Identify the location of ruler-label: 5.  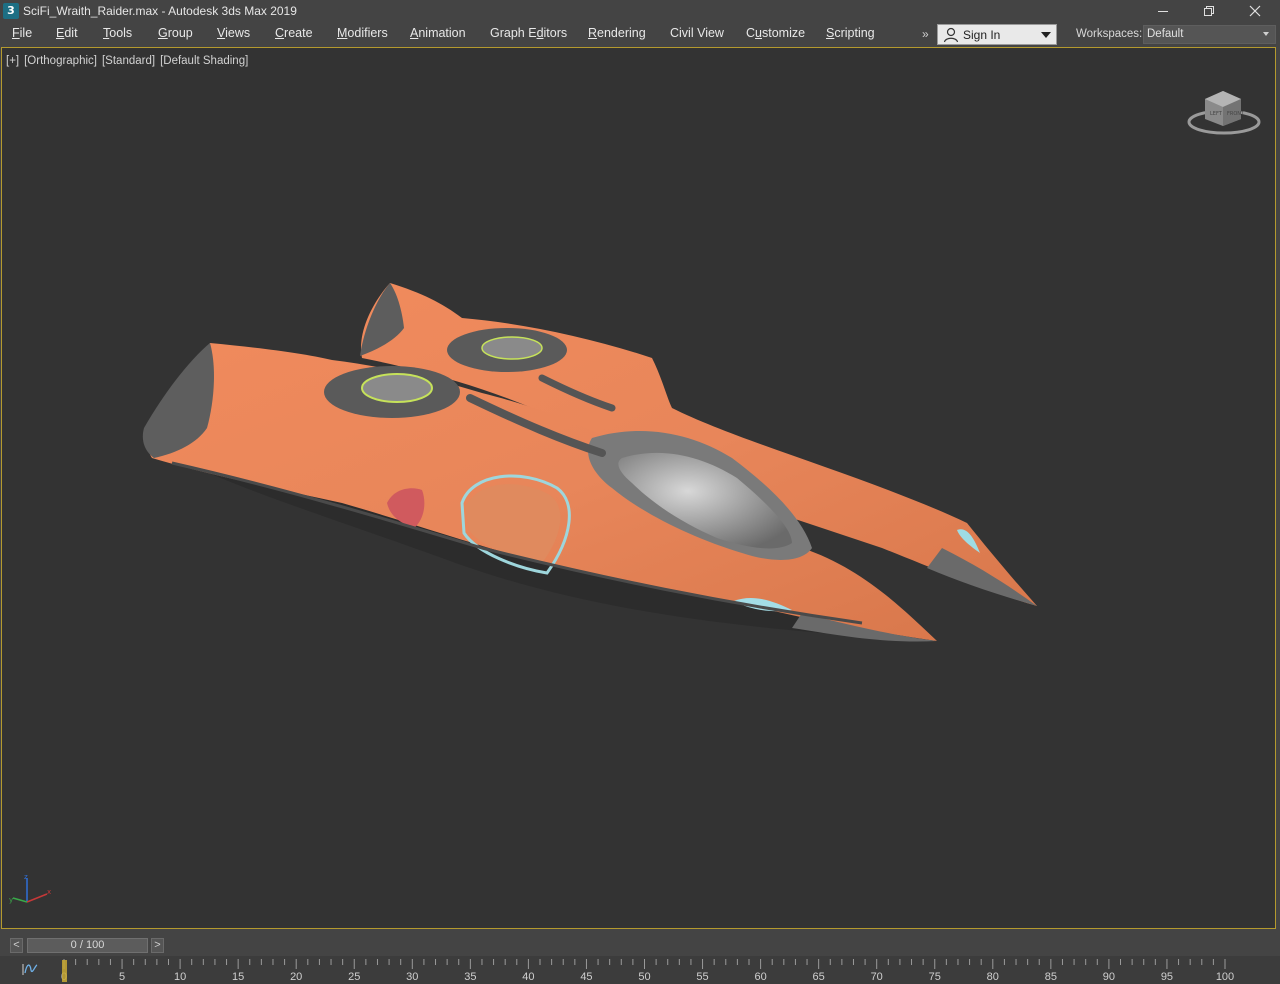
(122, 977).